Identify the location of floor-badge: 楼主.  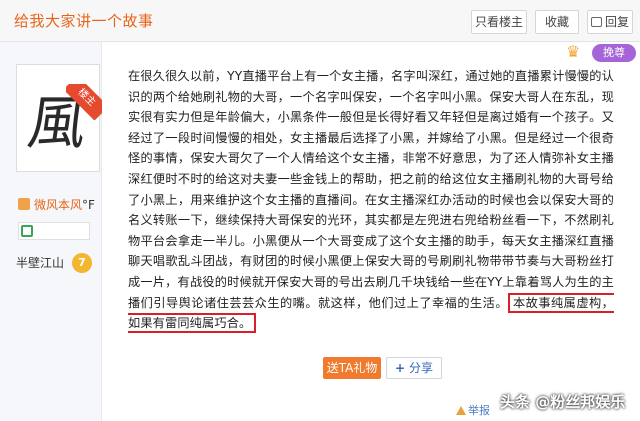
(84, 102).